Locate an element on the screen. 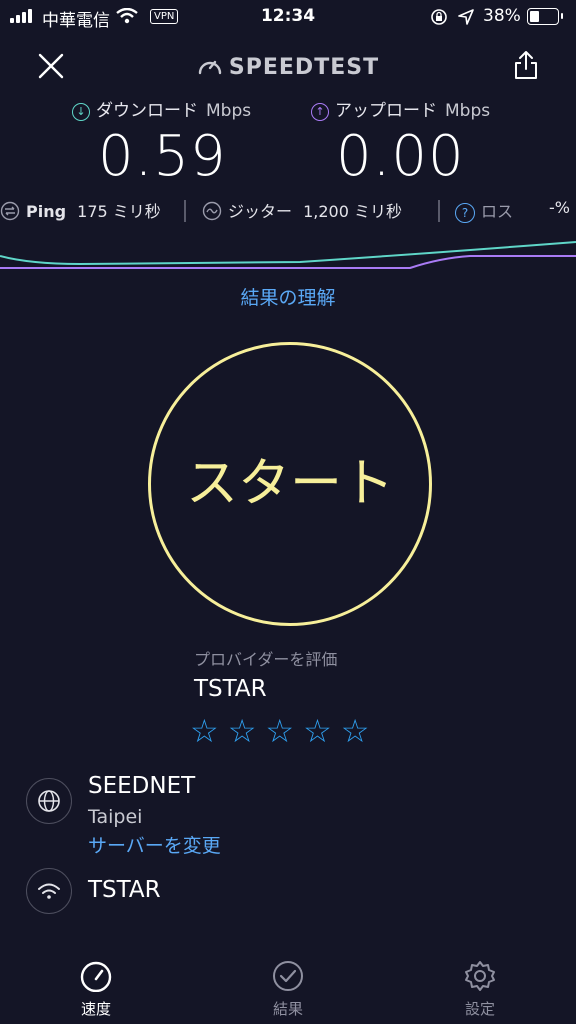  change-server-link: サーバーを変更 is located at coordinates (154, 844).